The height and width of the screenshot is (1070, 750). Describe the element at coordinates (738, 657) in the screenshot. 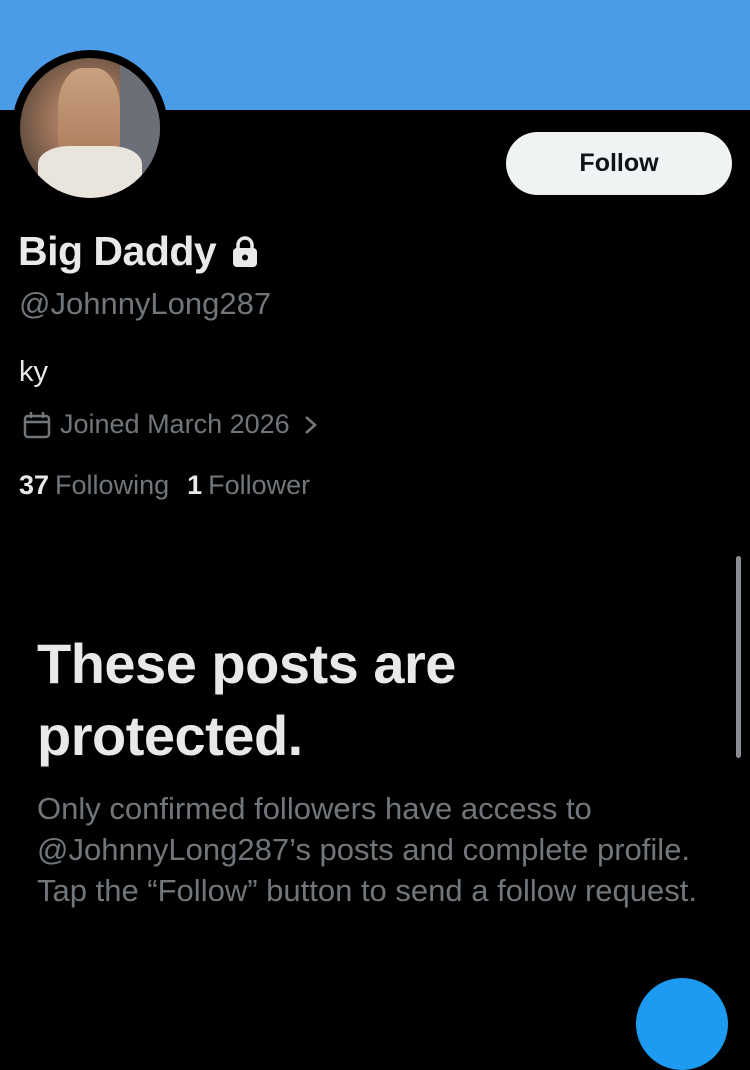

I see `scrollbar` at that location.